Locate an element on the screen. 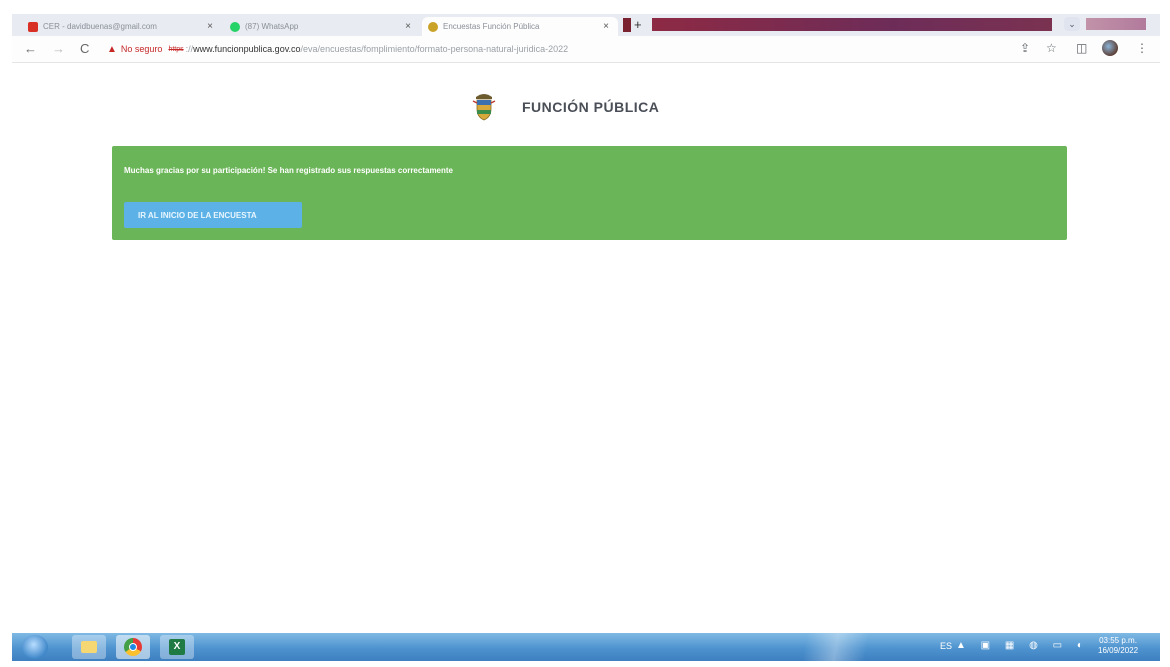 Image resolution: width=1170 pixels, height=667 pixels. clock: 03:55 p.m. 16/09/2022 is located at coordinates (1118, 646).